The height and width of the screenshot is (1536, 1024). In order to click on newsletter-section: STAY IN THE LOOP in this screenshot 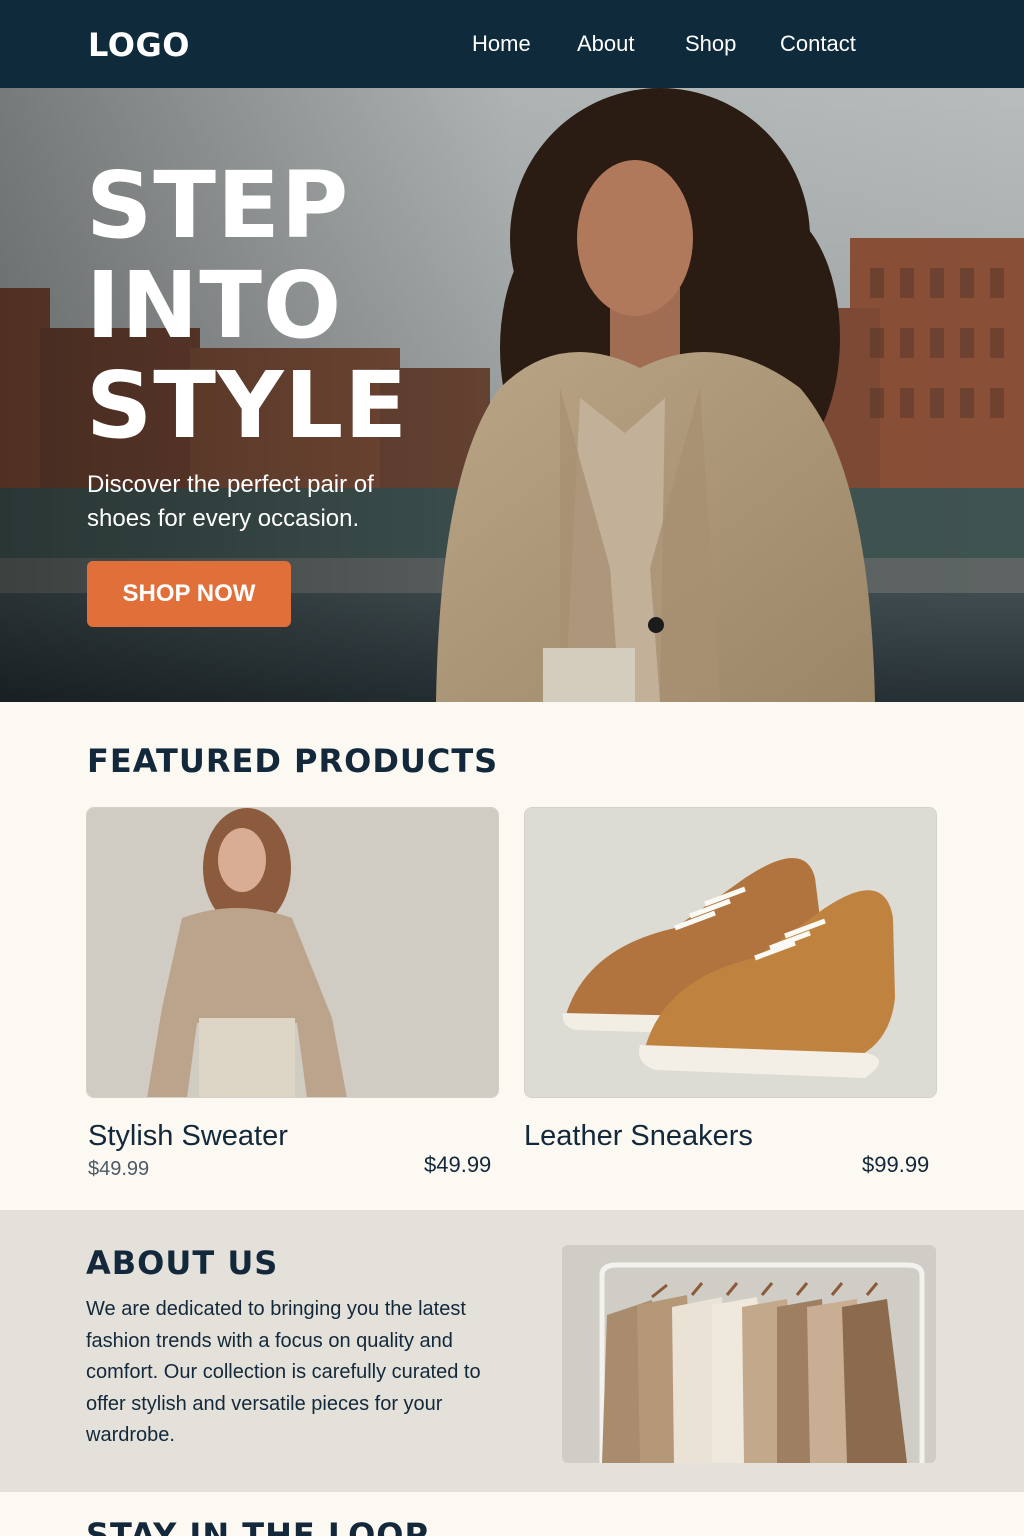, I will do `click(512, 1514)`.